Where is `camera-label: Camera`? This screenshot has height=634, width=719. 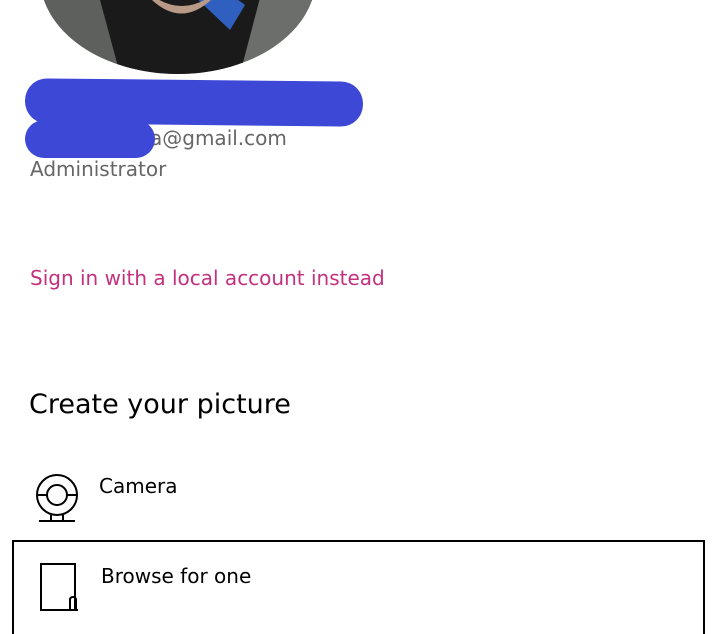 camera-label: Camera is located at coordinates (138, 486).